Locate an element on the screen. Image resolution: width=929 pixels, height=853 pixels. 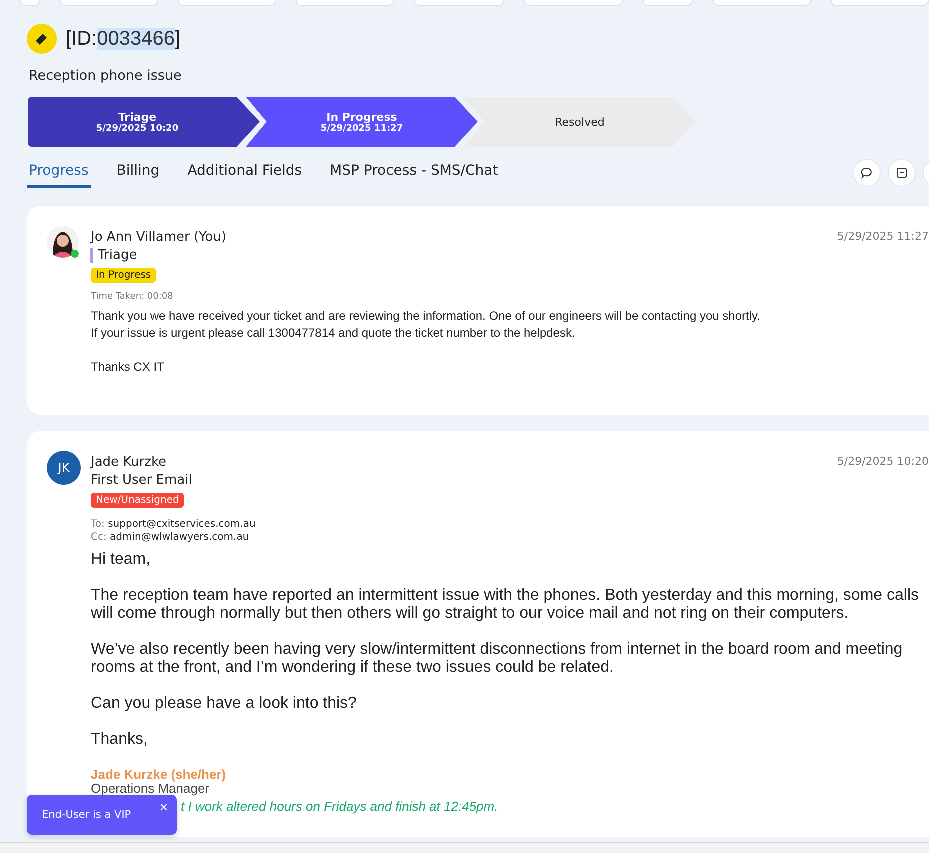
message-text: If your issue is urgent please call 1300477814 and quote the ticket number to the helpdesk. is located at coordinates (333, 333).